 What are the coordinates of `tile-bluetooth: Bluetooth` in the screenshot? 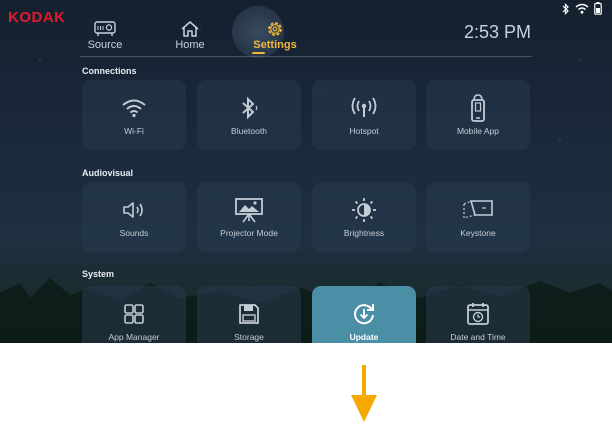 It's located at (249, 115).